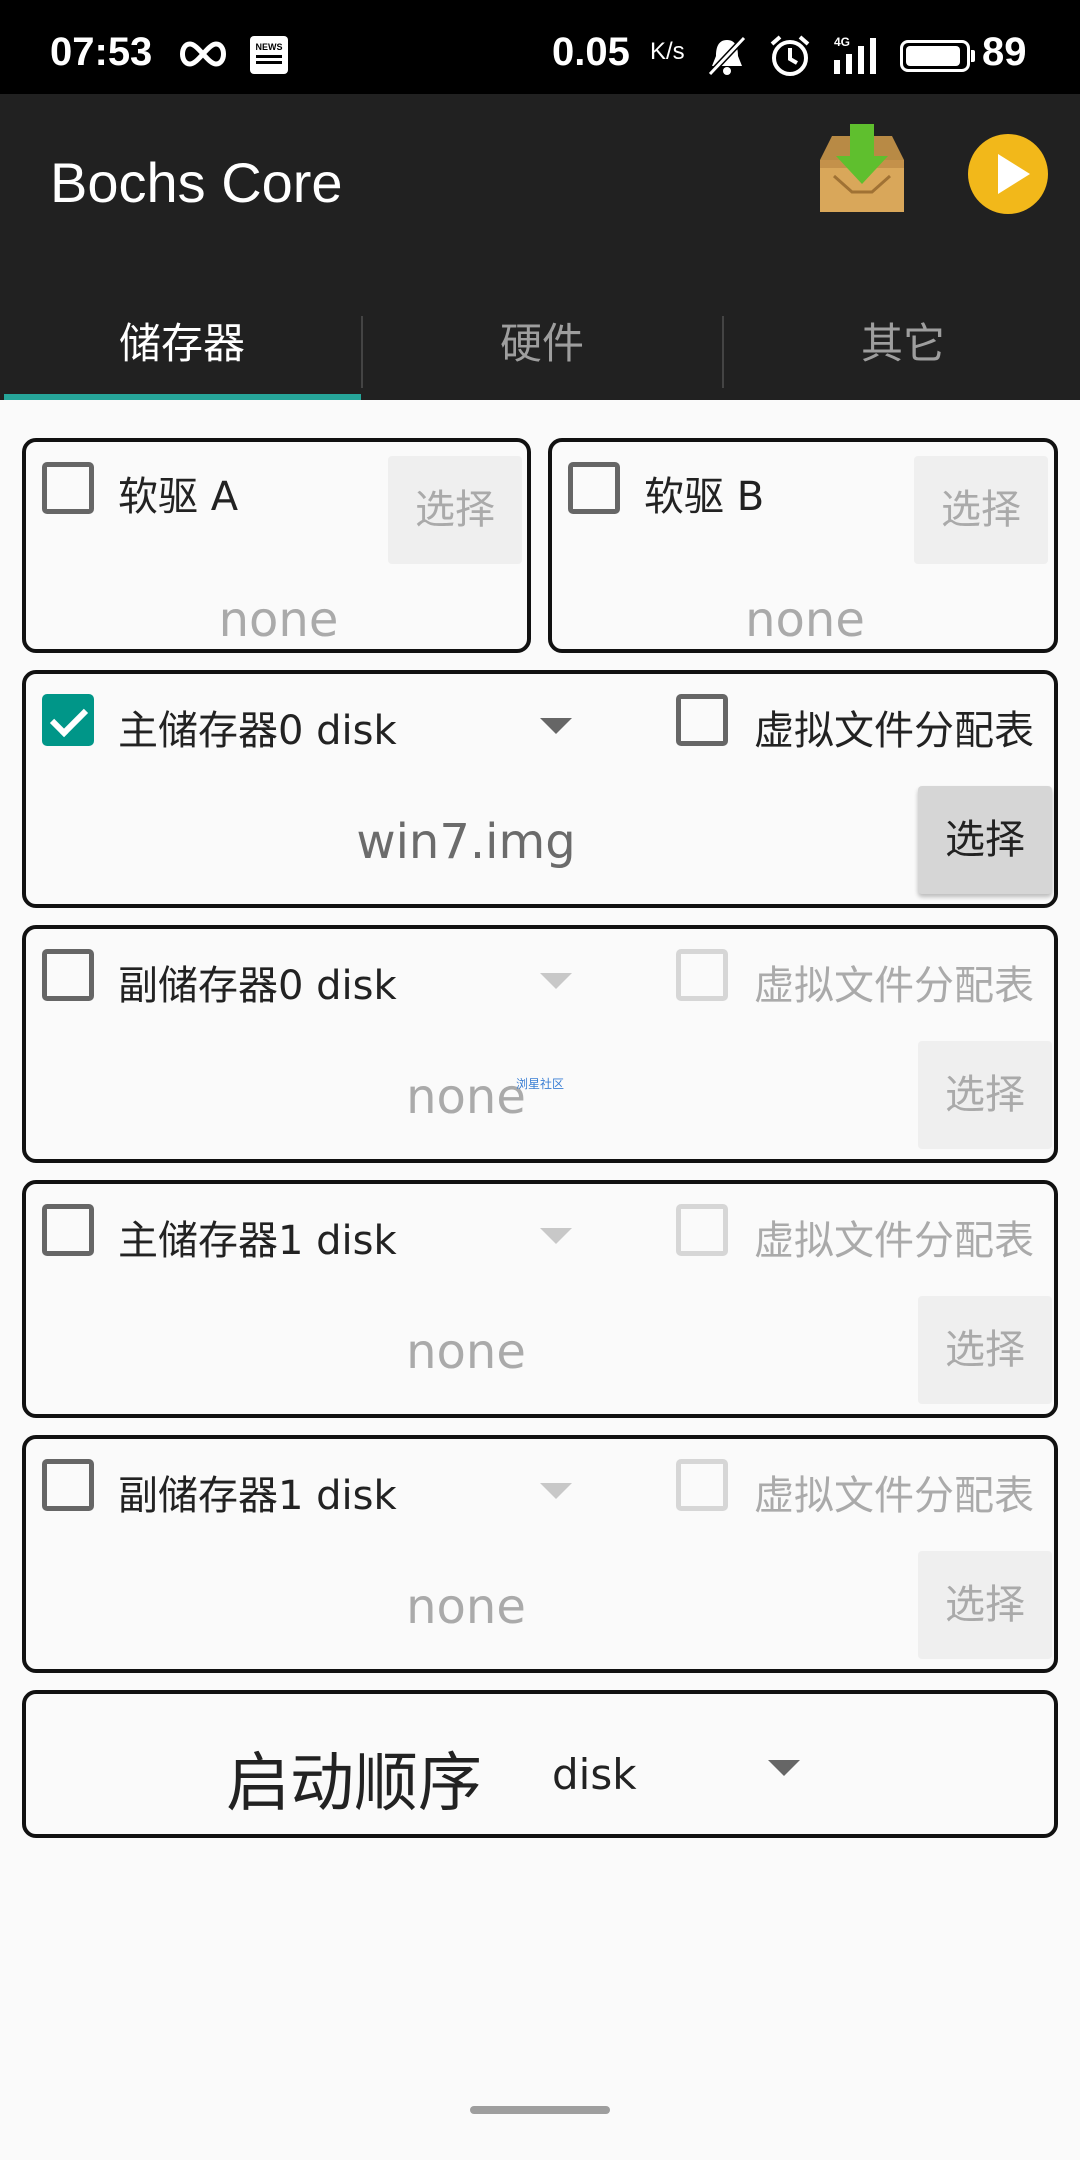 Image resolution: width=1080 pixels, height=2160 pixels. I want to click on network-speed: 0.05, so click(591, 52).